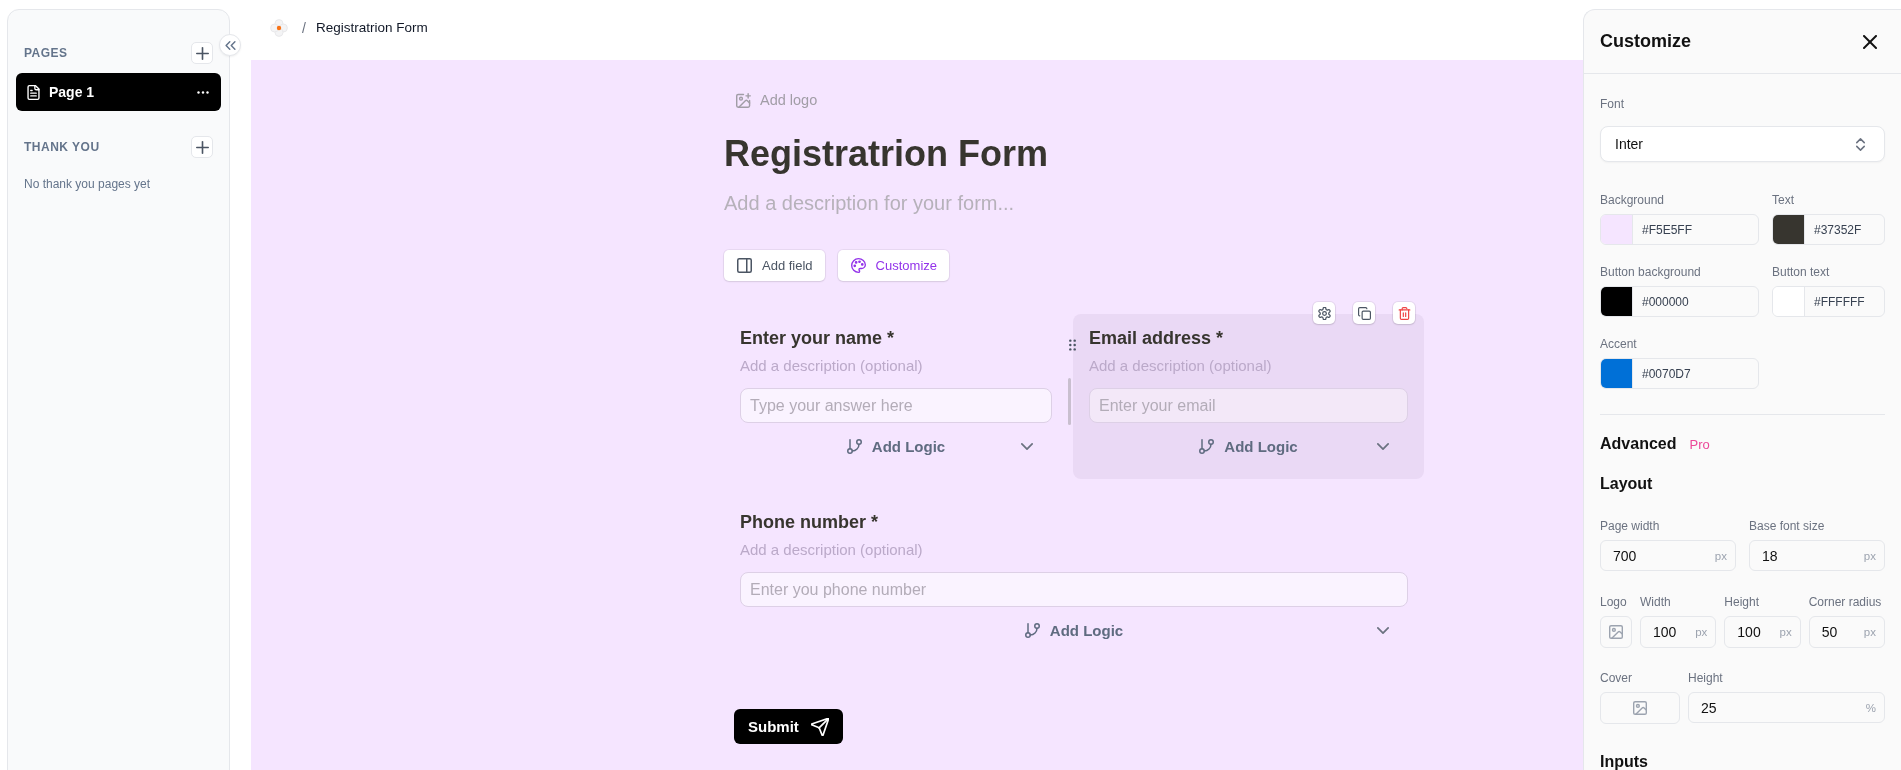 The width and height of the screenshot is (1901, 770). What do you see at coordinates (1069, 401) in the screenshot?
I see `resize-handle` at bounding box center [1069, 401].